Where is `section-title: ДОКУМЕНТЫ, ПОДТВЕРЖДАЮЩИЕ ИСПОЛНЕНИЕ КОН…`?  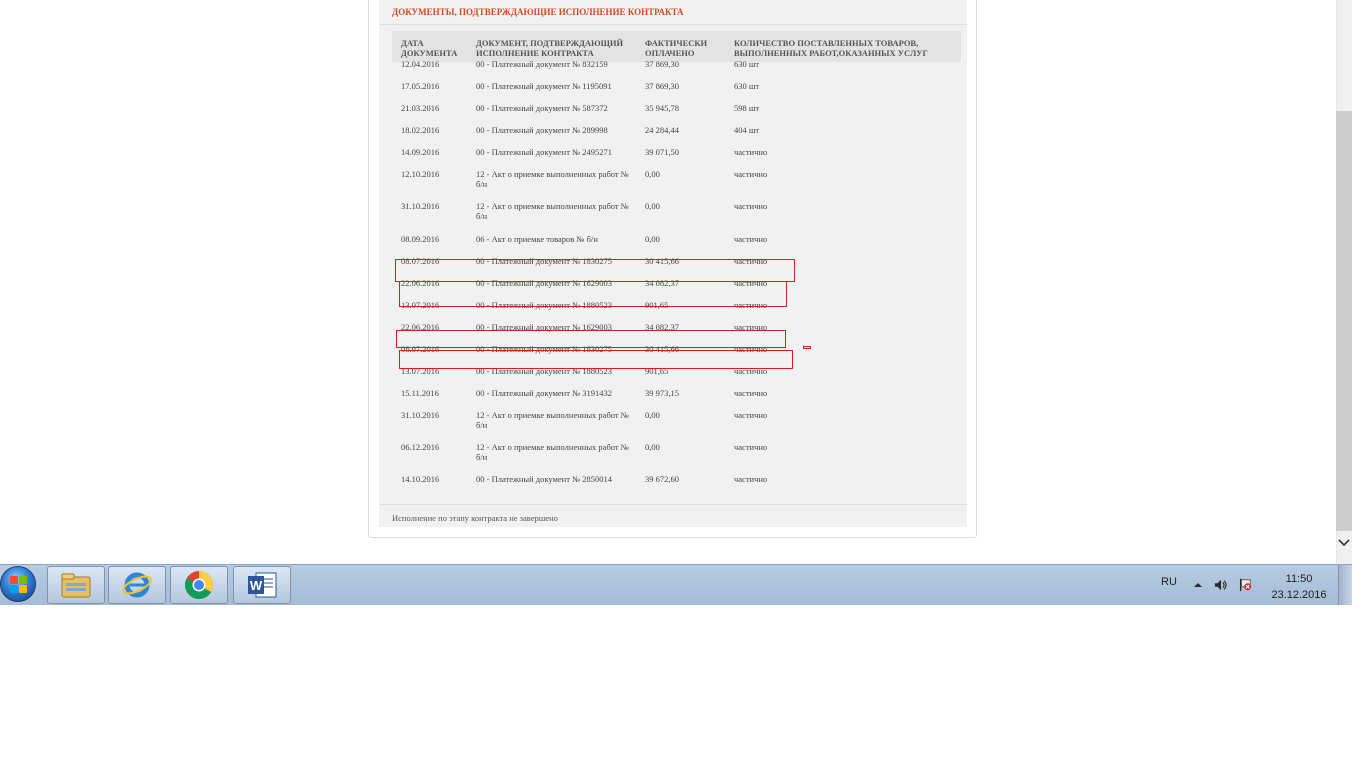 section-title: ДОКУМЕНТЫ, ПОДТВЕРЖДАЮЩИЕ ИСПОЛНЕНИЕ КОН… is located at coordinates (538, 12).